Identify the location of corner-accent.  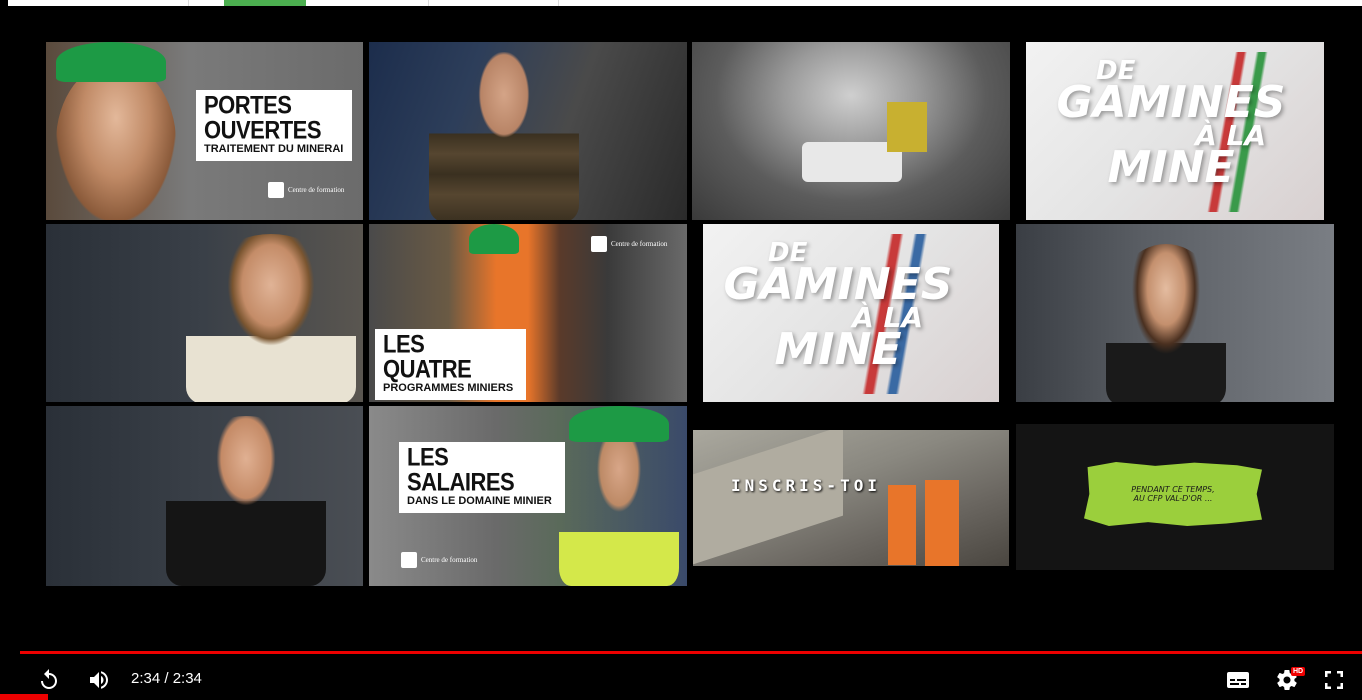
(24, 697).